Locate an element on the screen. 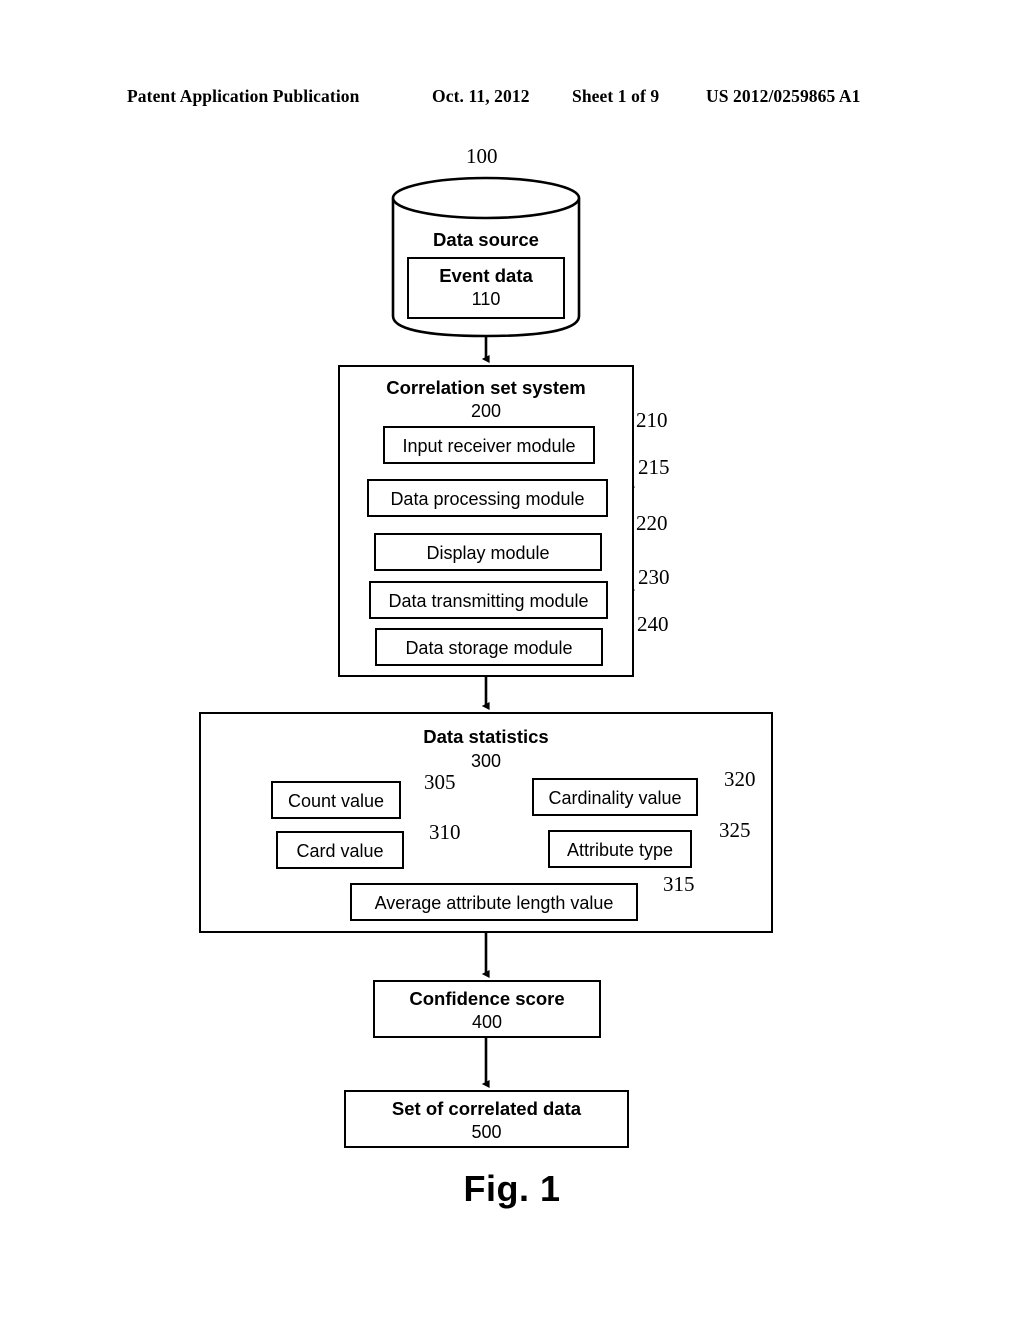 The height and width of the screenshot is (1320, 1024). reference-numeral-240: 240 is located at coordinates (653, 624).